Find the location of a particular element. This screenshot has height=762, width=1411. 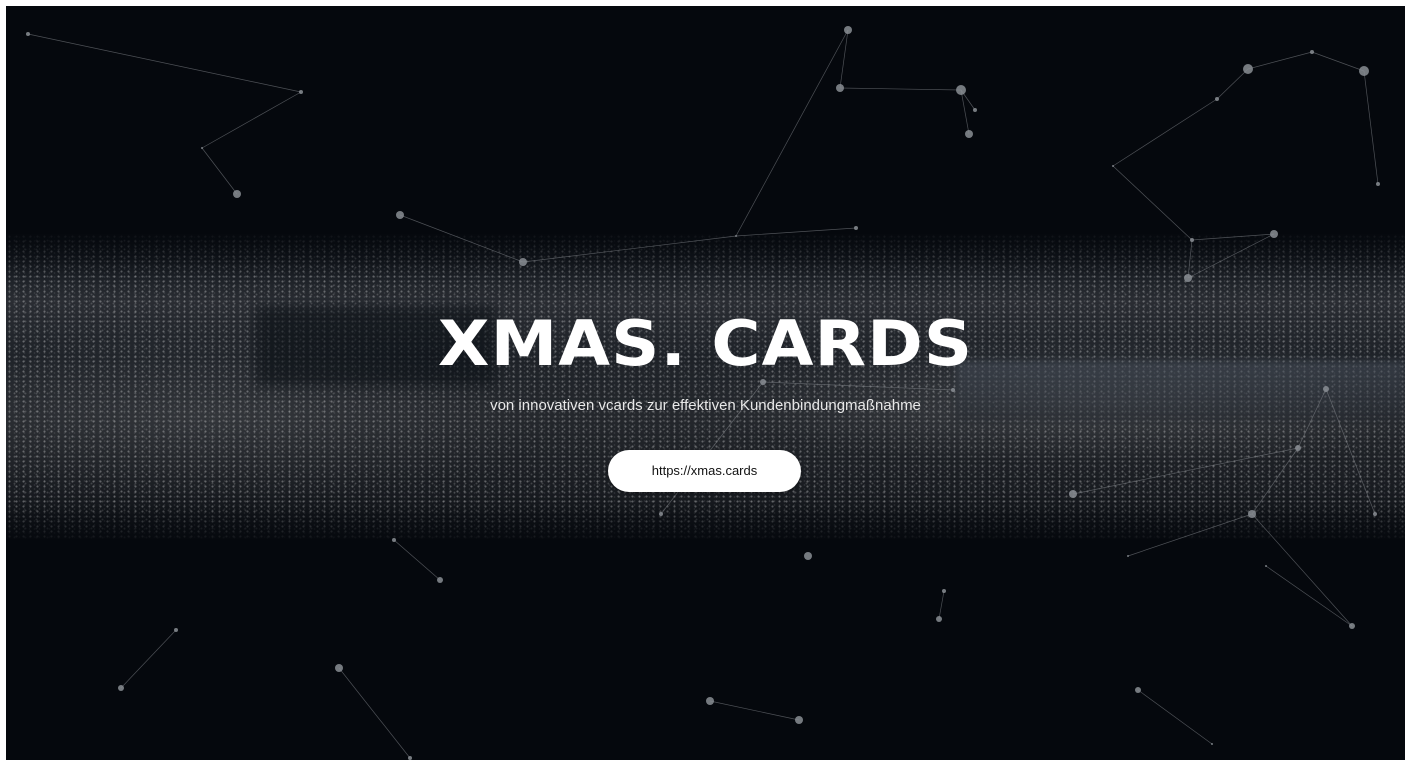

website-link-button: https://xmas.cards is located at coordinates (704, 471).